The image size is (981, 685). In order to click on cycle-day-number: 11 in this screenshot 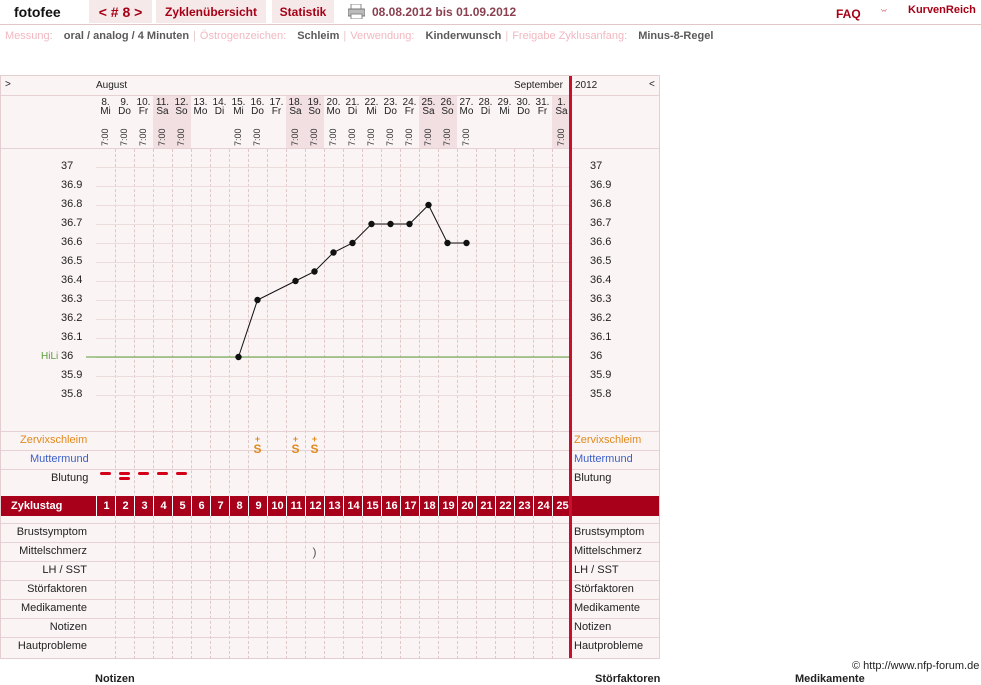, I will do `click(296, 506)`.